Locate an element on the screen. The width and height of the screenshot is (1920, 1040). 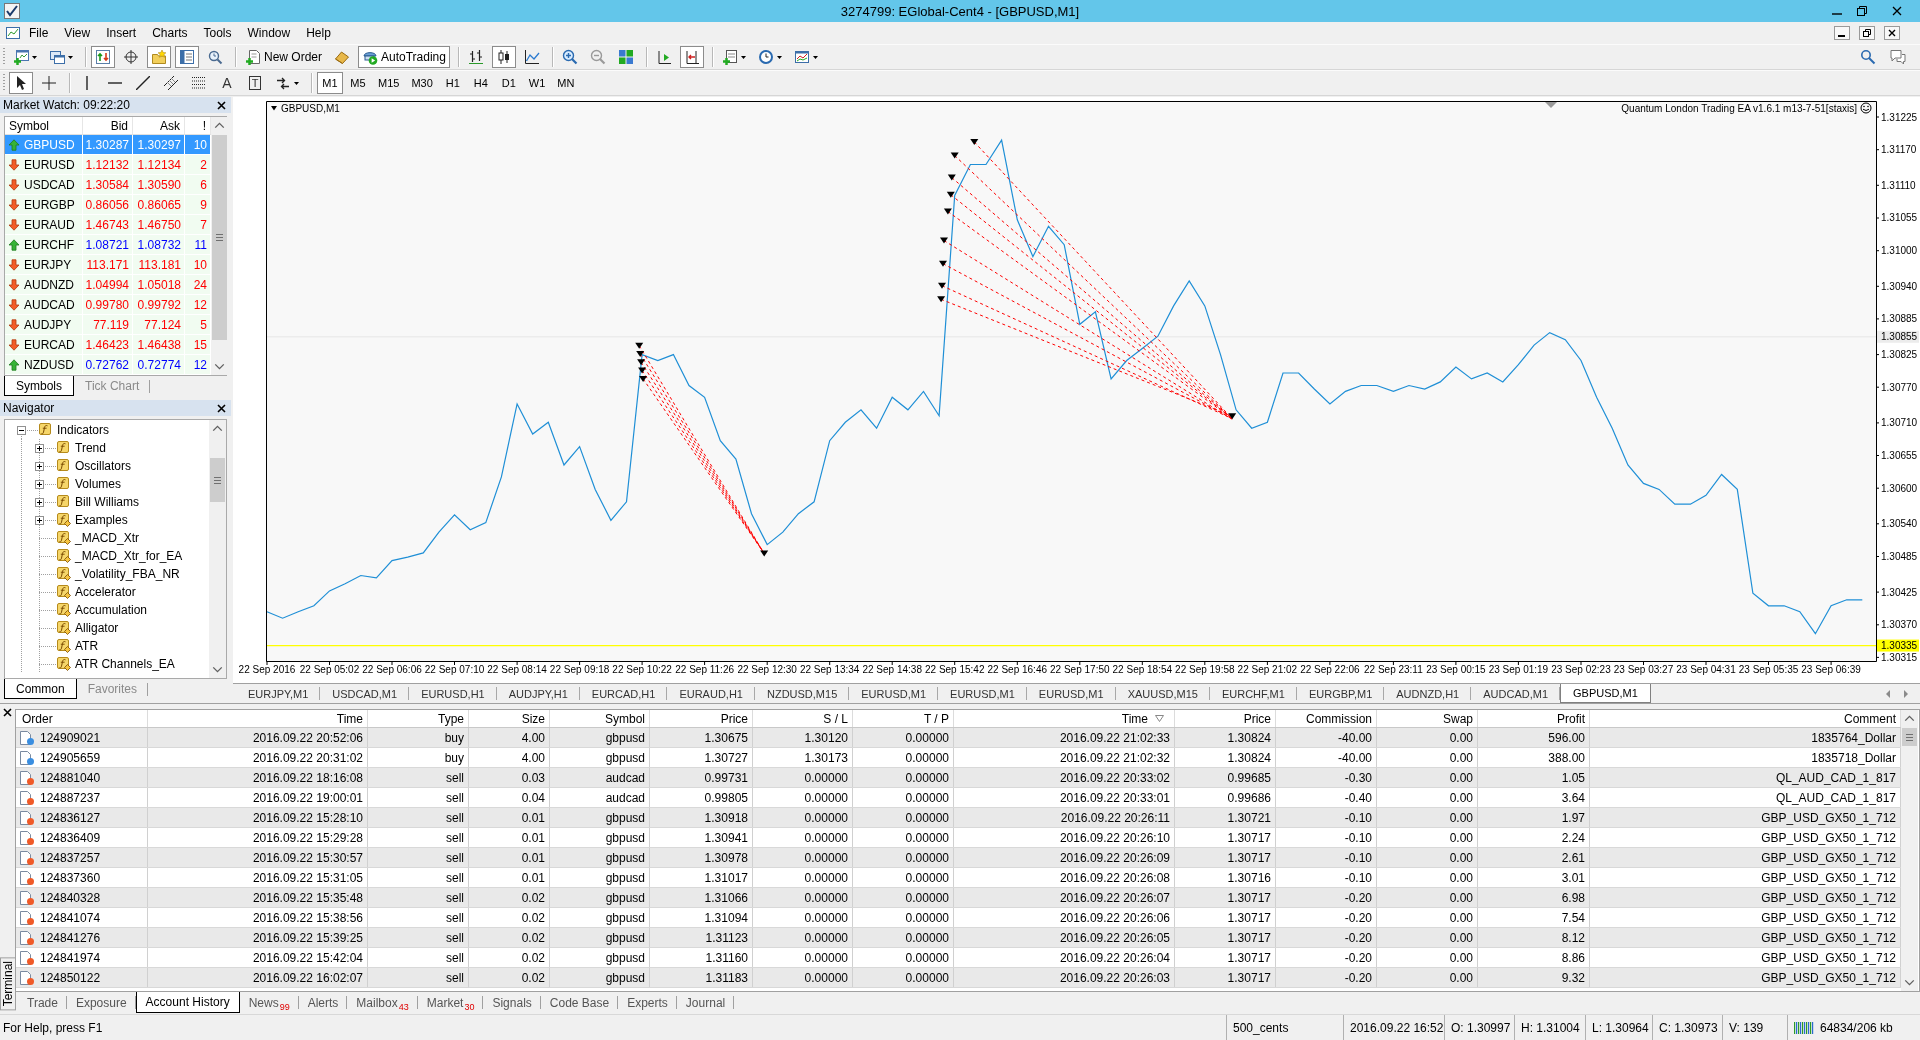
table-cell: 2016.09.22 20:26:08 is located at coordinates (1064, 877).